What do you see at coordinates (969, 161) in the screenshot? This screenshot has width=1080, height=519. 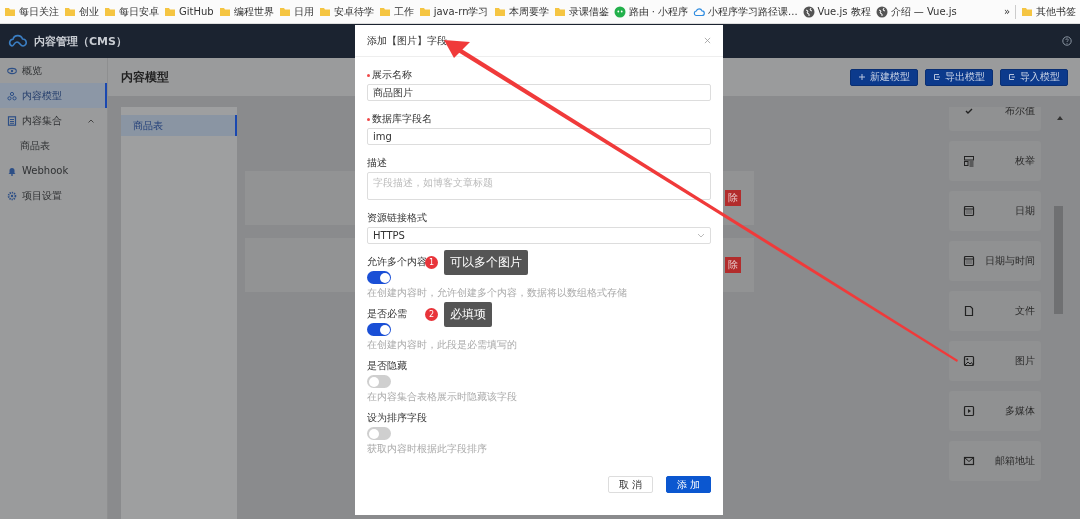 I see `list-icon` at bounding box center [969, 161].